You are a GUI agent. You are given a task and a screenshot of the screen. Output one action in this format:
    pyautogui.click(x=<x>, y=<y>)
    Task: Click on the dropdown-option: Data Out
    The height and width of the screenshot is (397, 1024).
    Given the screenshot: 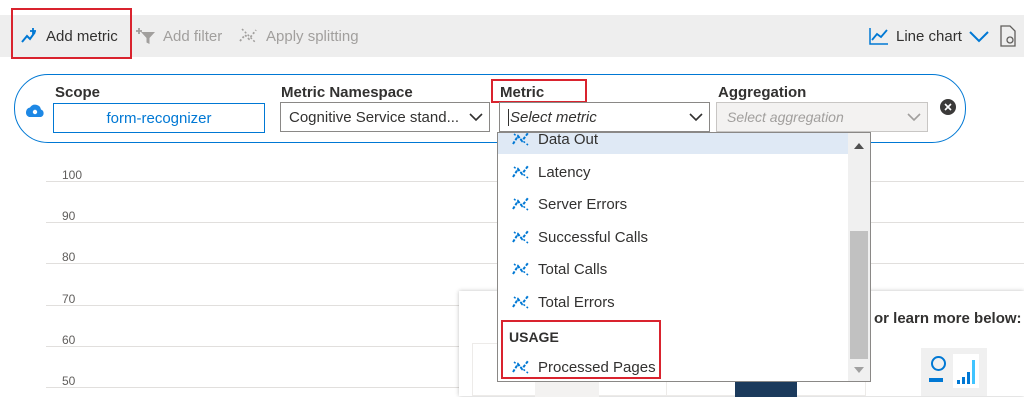 What is the action you would take?
    pyautogui.click(x=673, y=143)
    